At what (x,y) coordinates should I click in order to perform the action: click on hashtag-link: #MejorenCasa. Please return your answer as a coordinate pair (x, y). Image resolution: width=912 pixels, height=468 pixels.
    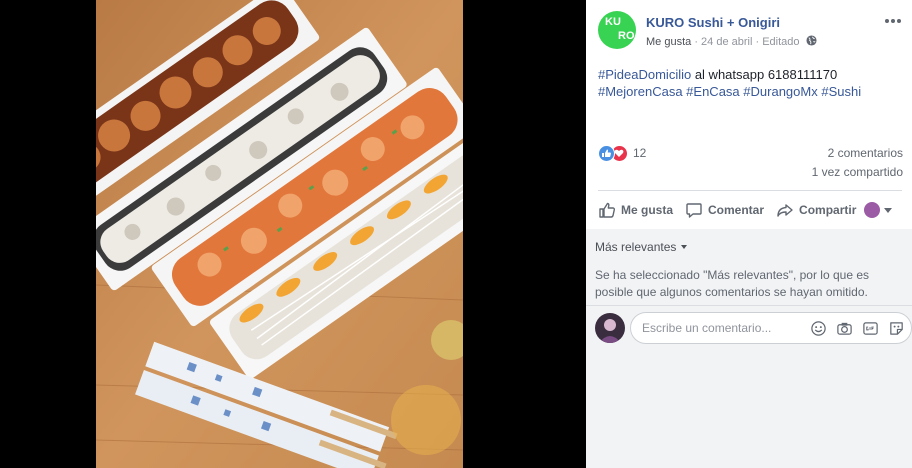
    Looking at the image, I should click on (640, 91).